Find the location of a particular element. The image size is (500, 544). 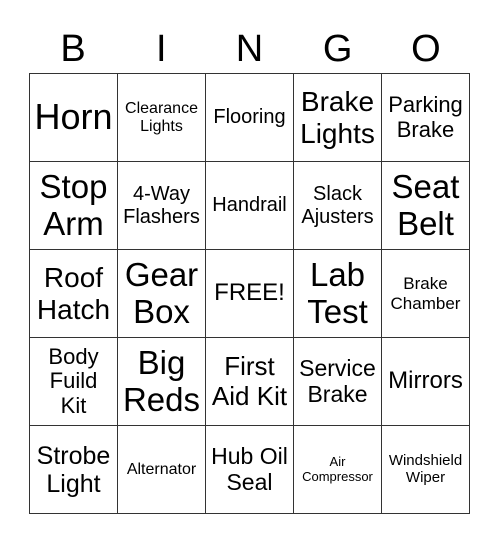

bingo-cell: Parking Brake is located at coordinates (425, 117).